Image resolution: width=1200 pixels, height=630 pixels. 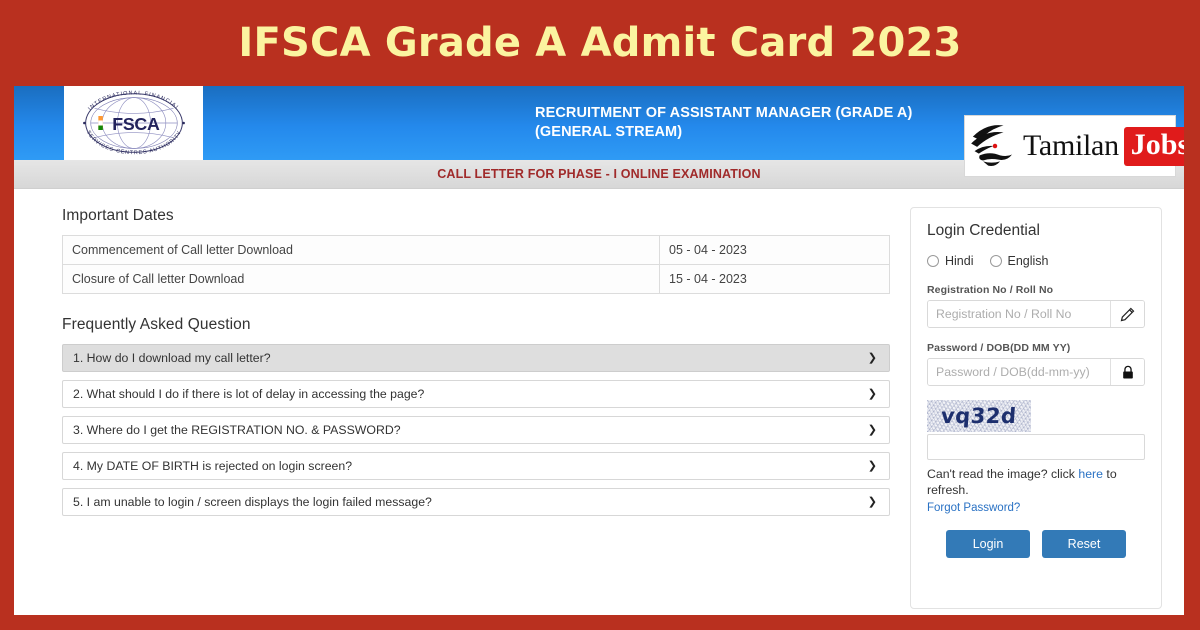 I want to click on captcha-refresh-text-before: Can't read the image? click, so click(x=1003, y=474).